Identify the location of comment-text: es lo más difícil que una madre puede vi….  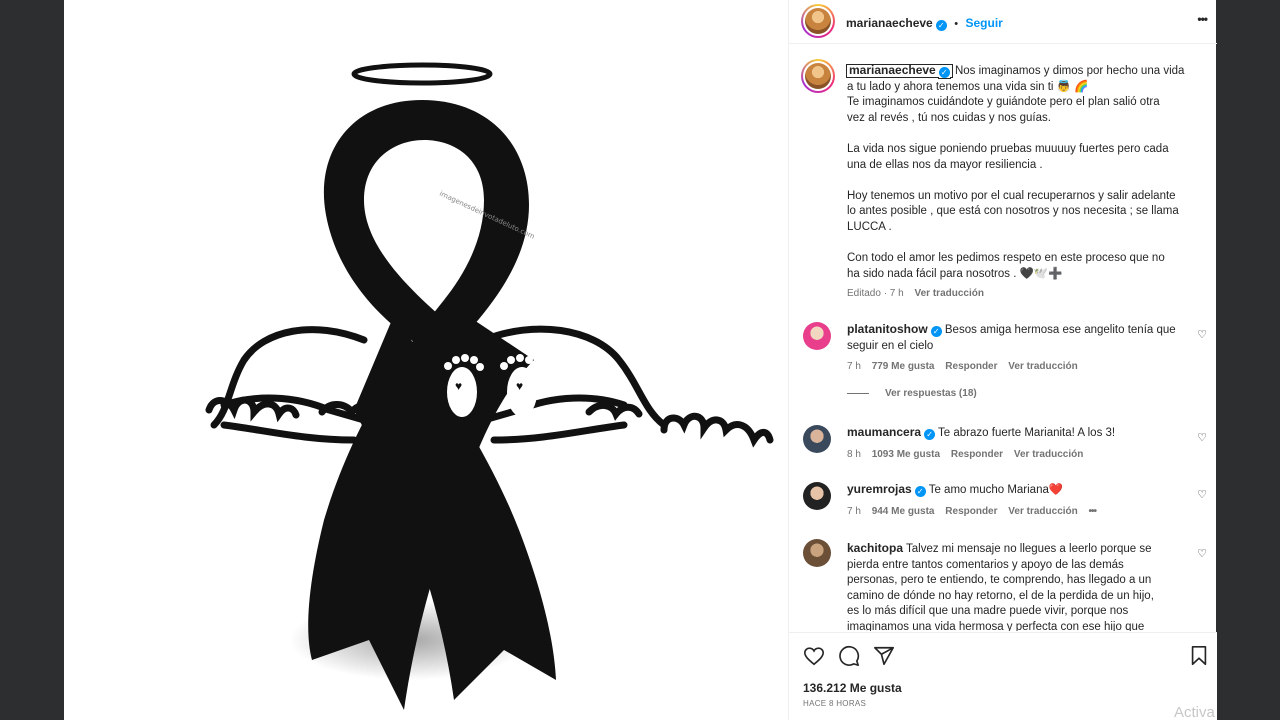
(988, 611).